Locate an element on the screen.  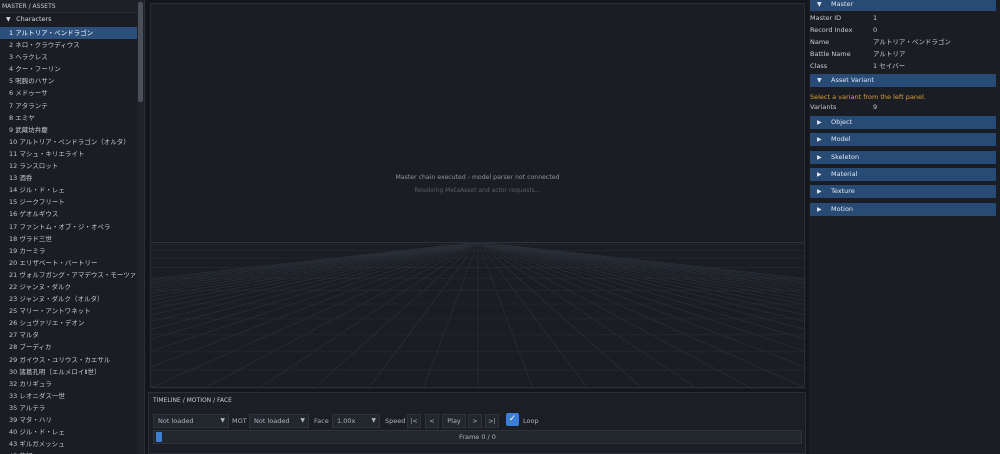
character-item: 26 シュヴァリエ・デオン is located at coordinates (68, 323).